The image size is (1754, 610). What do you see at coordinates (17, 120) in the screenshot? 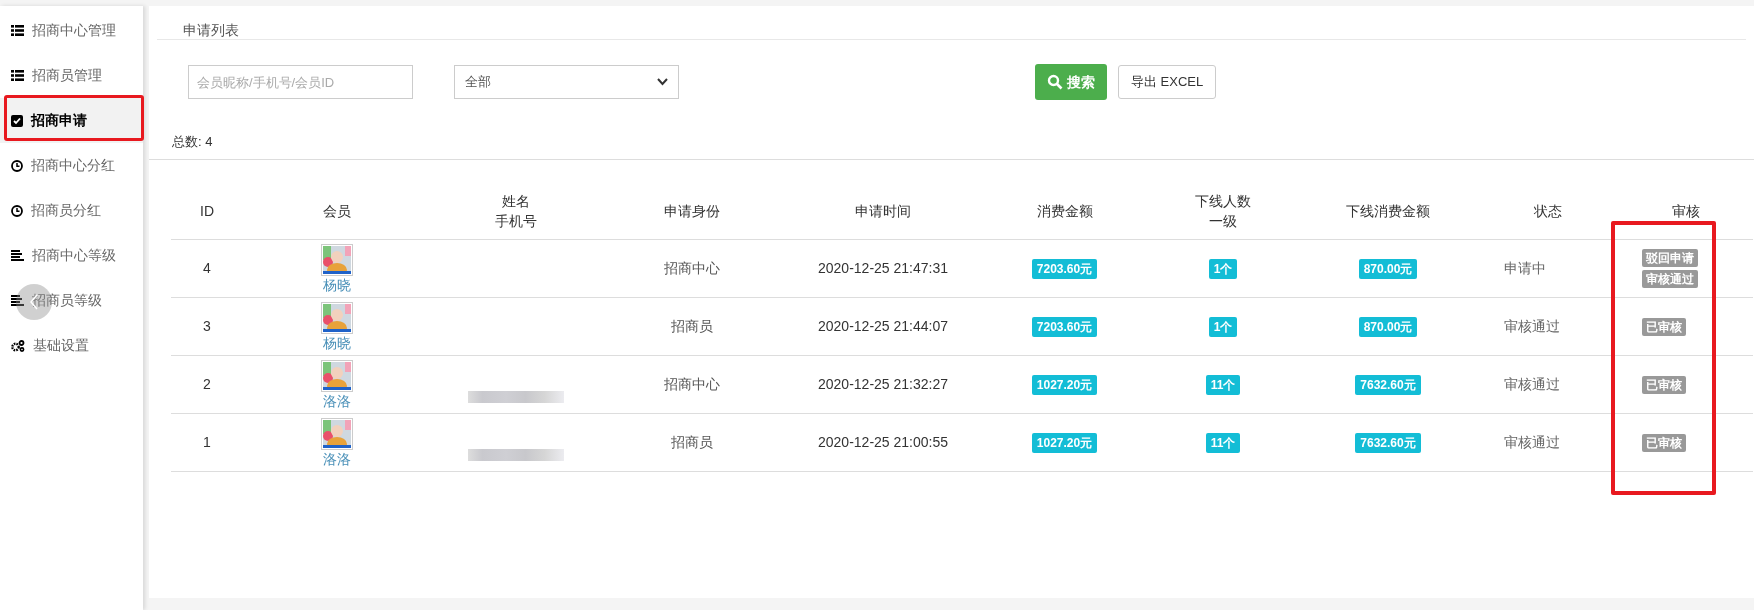
I see `checkbox-icon` at bounding box center [17, 120].